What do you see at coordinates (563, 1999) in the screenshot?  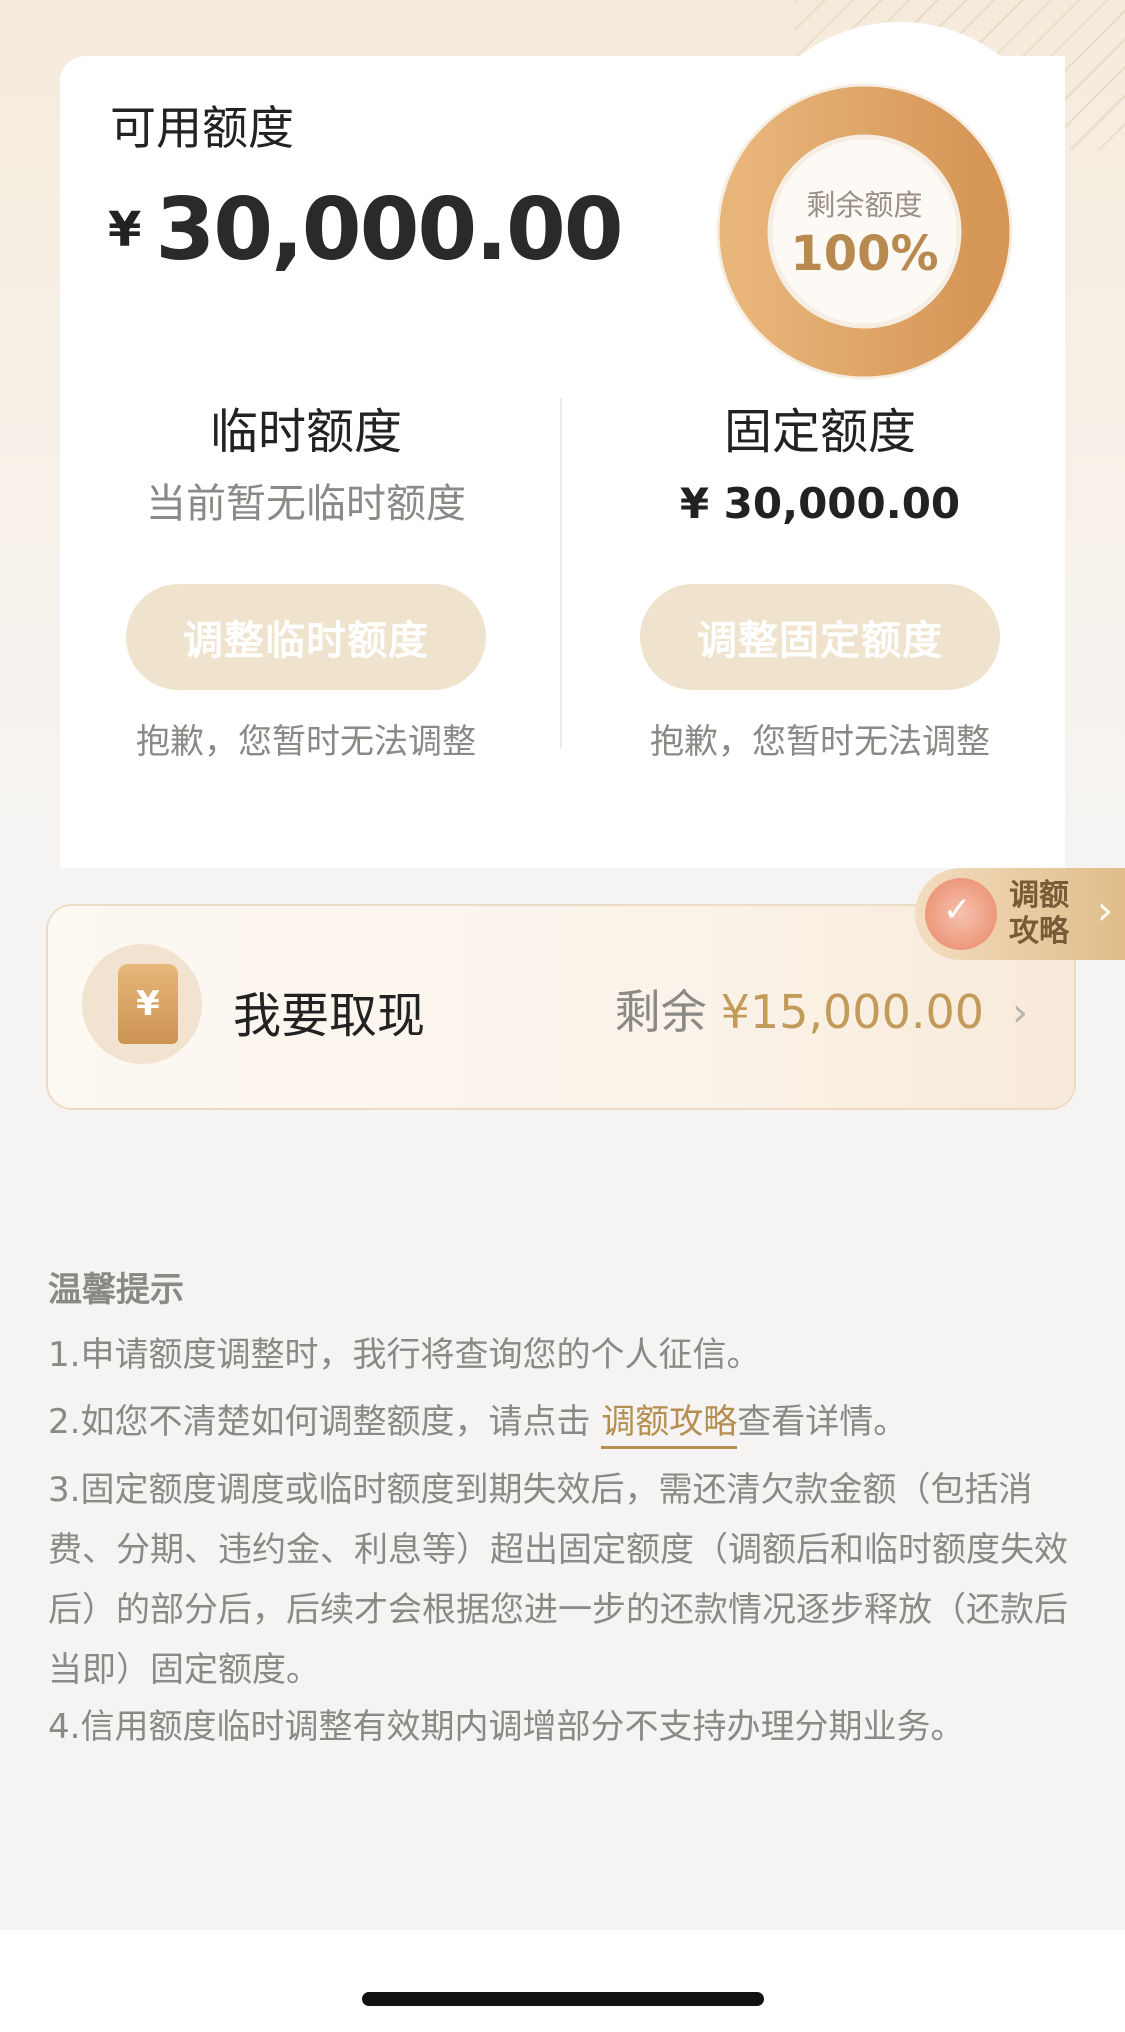 I see `home-indicator` at bounding box center [563, 1999].